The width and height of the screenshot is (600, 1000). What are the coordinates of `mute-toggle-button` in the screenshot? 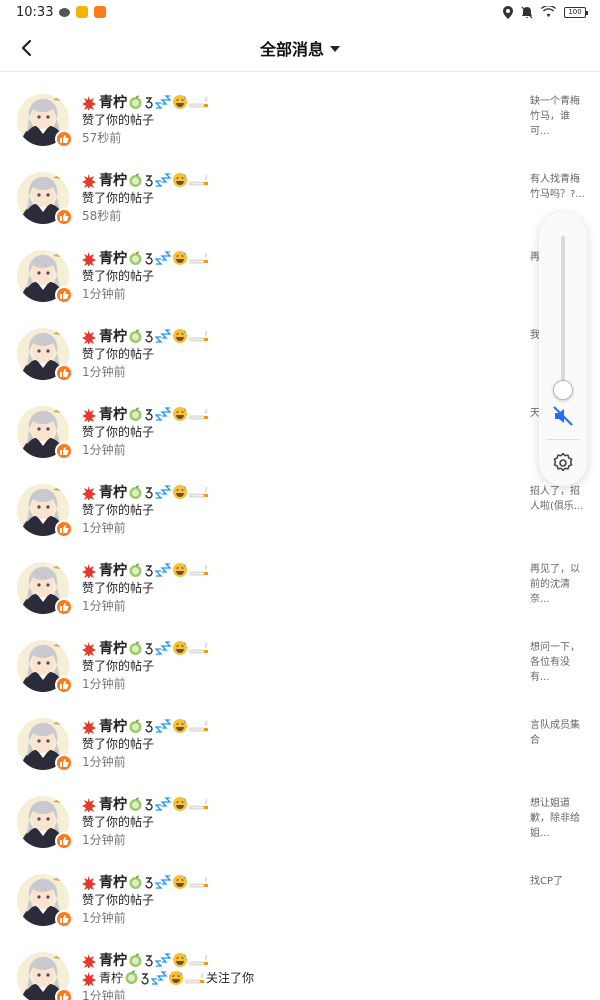 It's located at (563, 416).